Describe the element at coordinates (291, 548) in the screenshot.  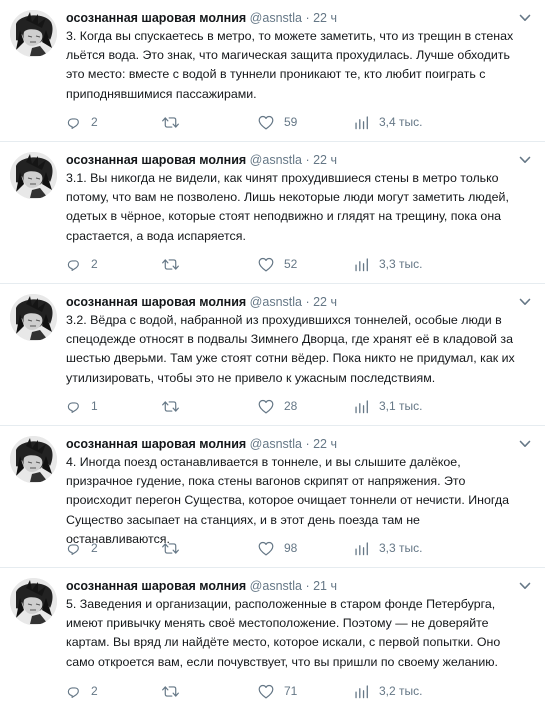
I see `like-count: 98` at that location.